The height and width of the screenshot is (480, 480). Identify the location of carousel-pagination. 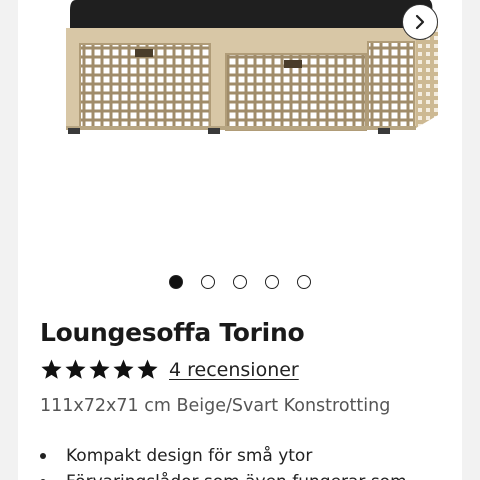
(240, 282).